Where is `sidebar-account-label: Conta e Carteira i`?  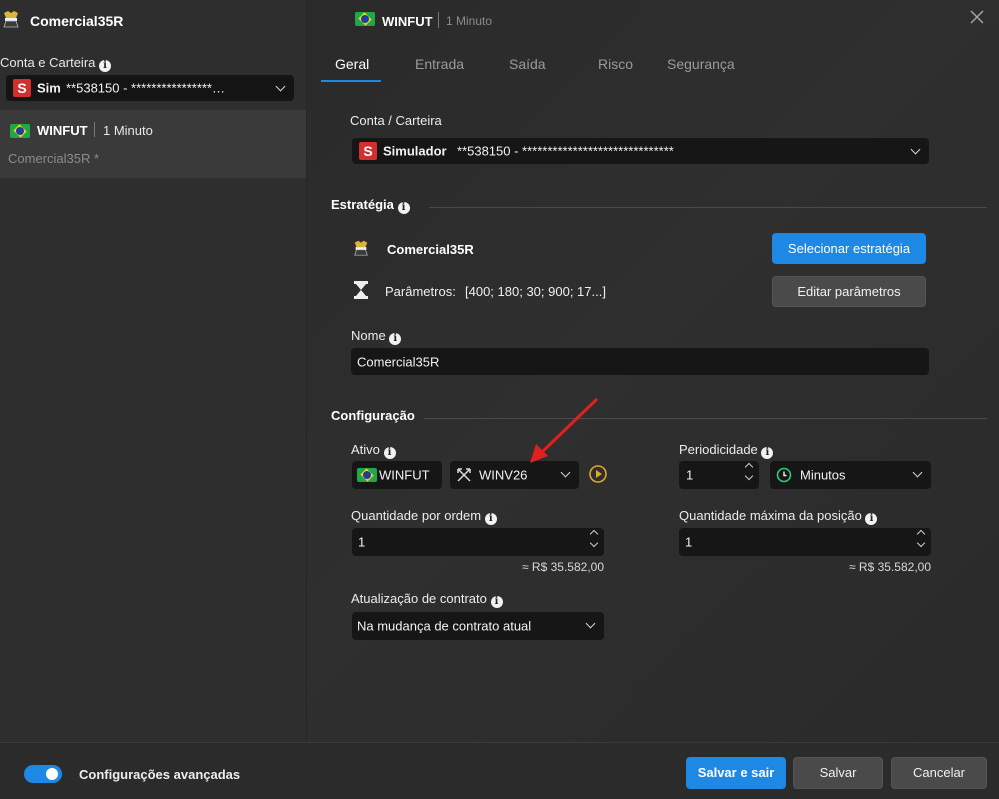
sidebar-account-label: Conta e Carteira i is located at coordinates (56, 63).